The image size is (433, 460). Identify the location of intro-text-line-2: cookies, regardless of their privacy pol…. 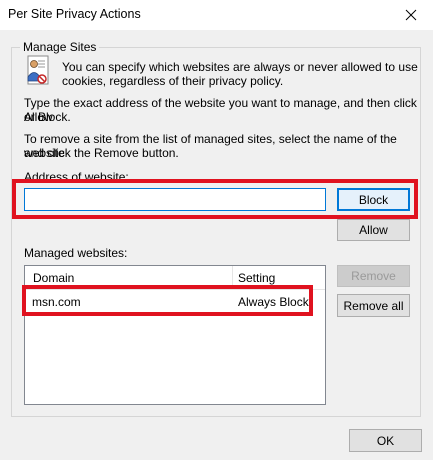
(173, 81).